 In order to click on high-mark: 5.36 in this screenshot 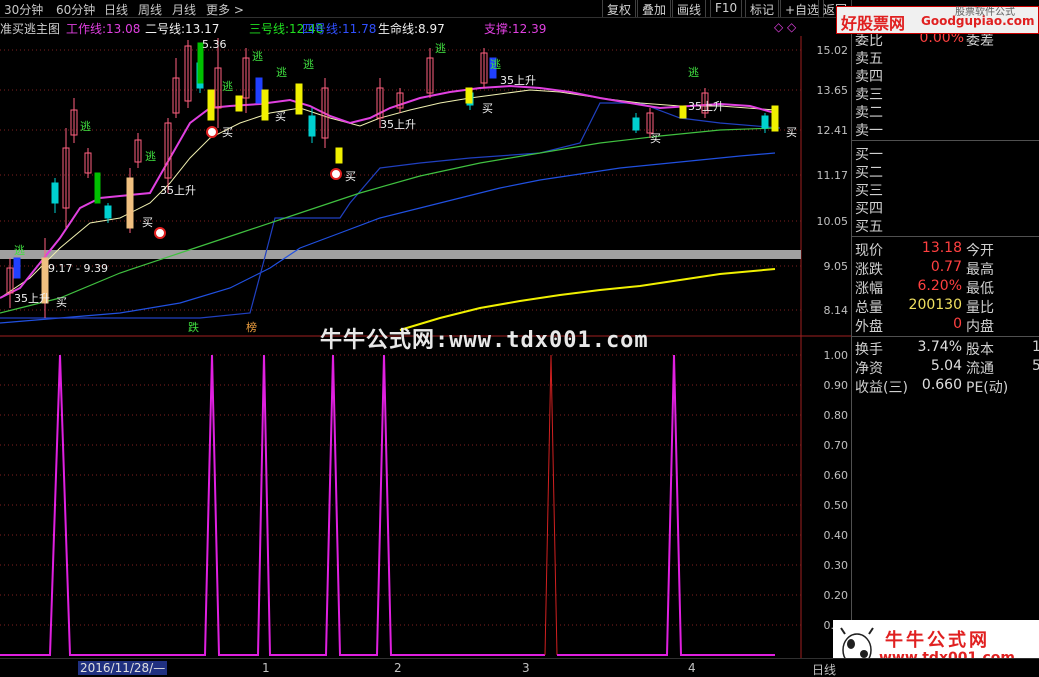, I will do `click(214, 44)`.